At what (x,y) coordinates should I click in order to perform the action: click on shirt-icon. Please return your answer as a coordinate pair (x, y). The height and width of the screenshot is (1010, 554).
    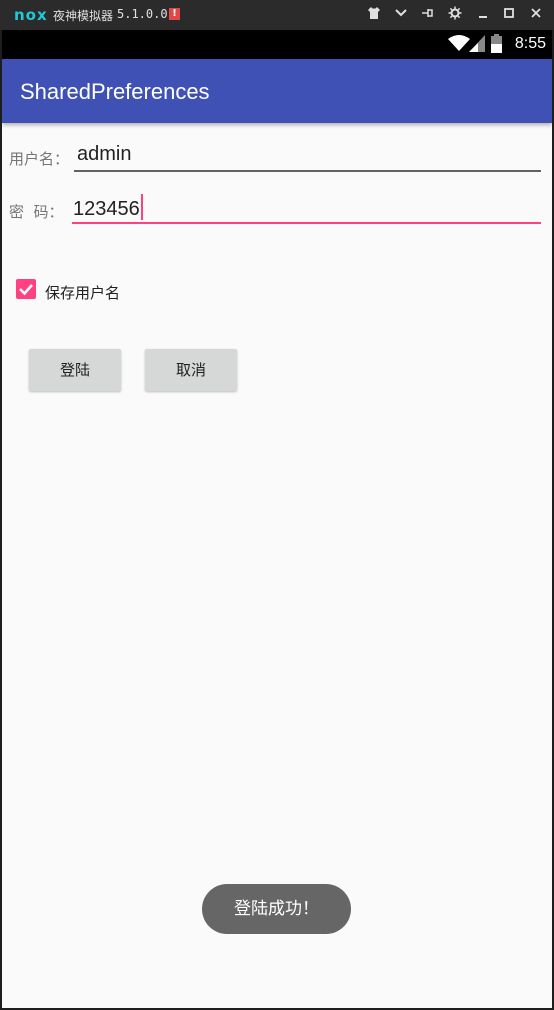
    Looking at the image, I should click on (374, 14).